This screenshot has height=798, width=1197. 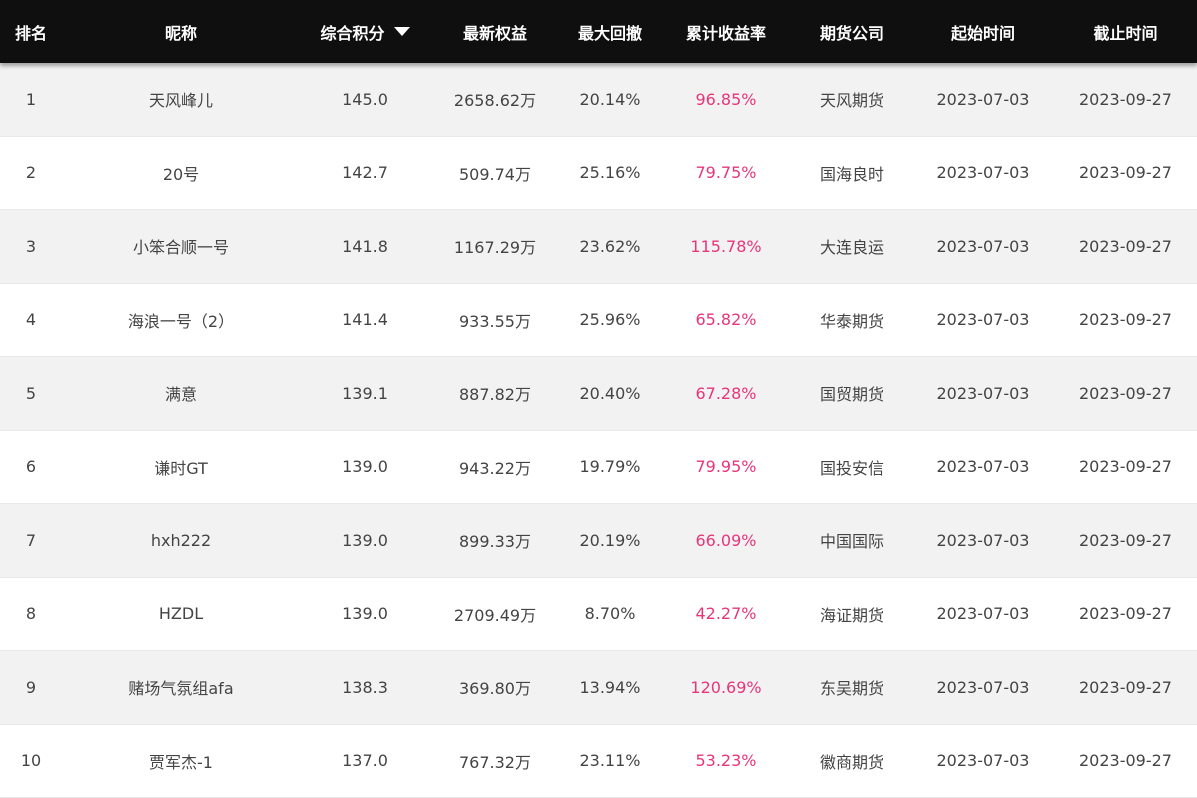 I want to click on cell-nickname: 天风峰儿, so click(x=180, y=101).